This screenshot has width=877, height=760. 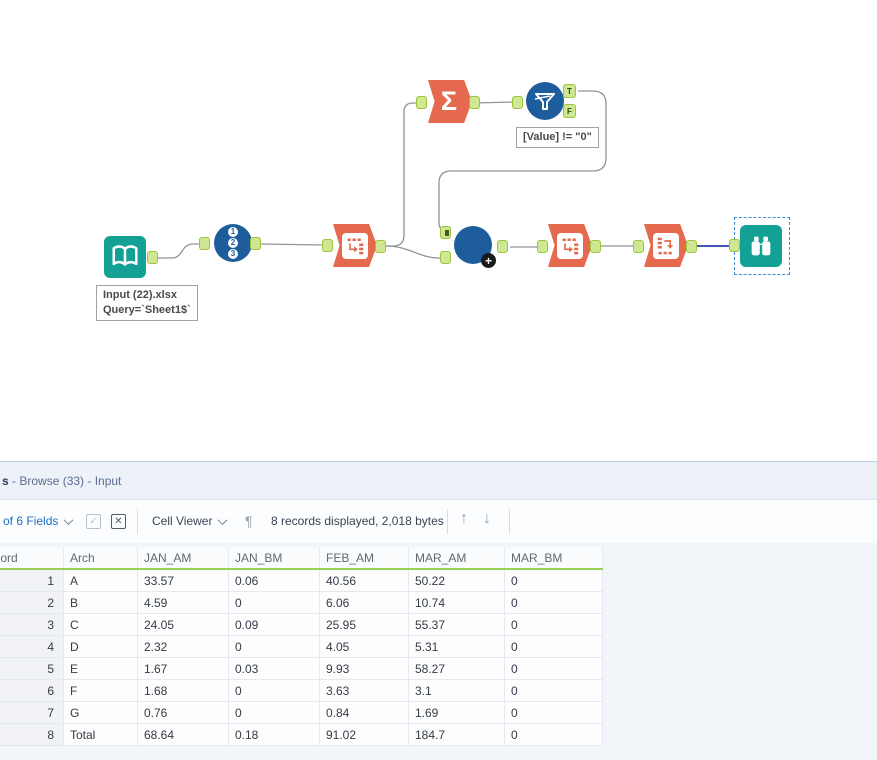 What do you see at coordinates (274, 624) in the screenshot?
I see `table-cell: 0.09` at bounding box center [274, 624].